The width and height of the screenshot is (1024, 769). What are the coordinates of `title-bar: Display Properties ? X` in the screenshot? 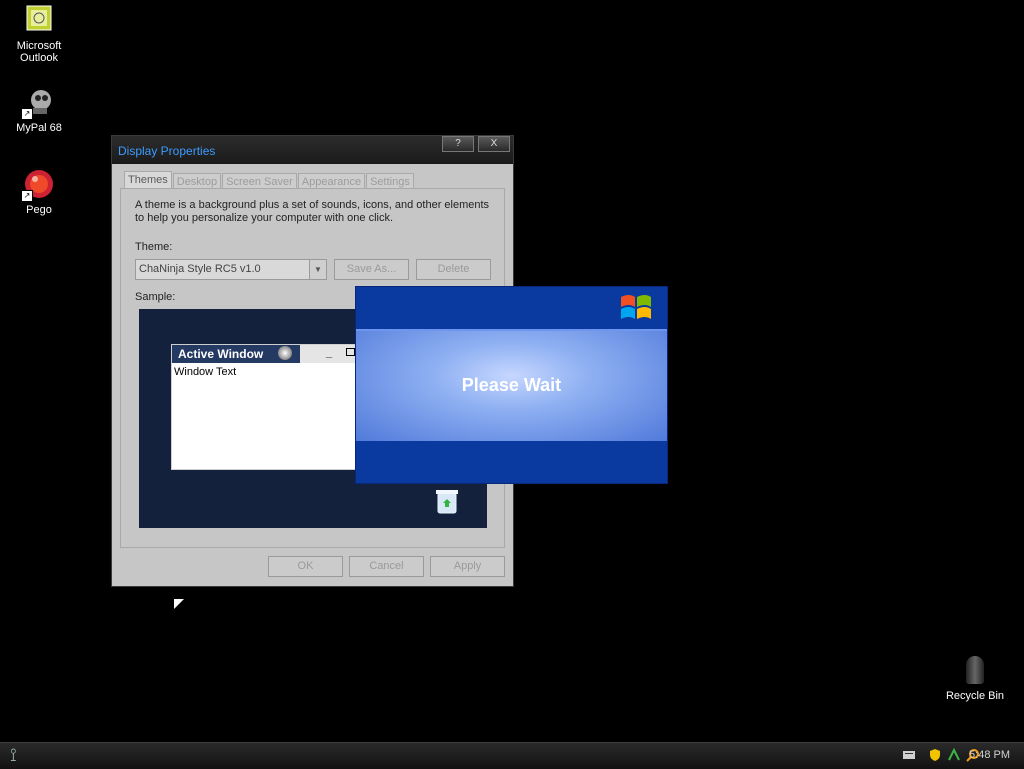 It's located at (312, 150).